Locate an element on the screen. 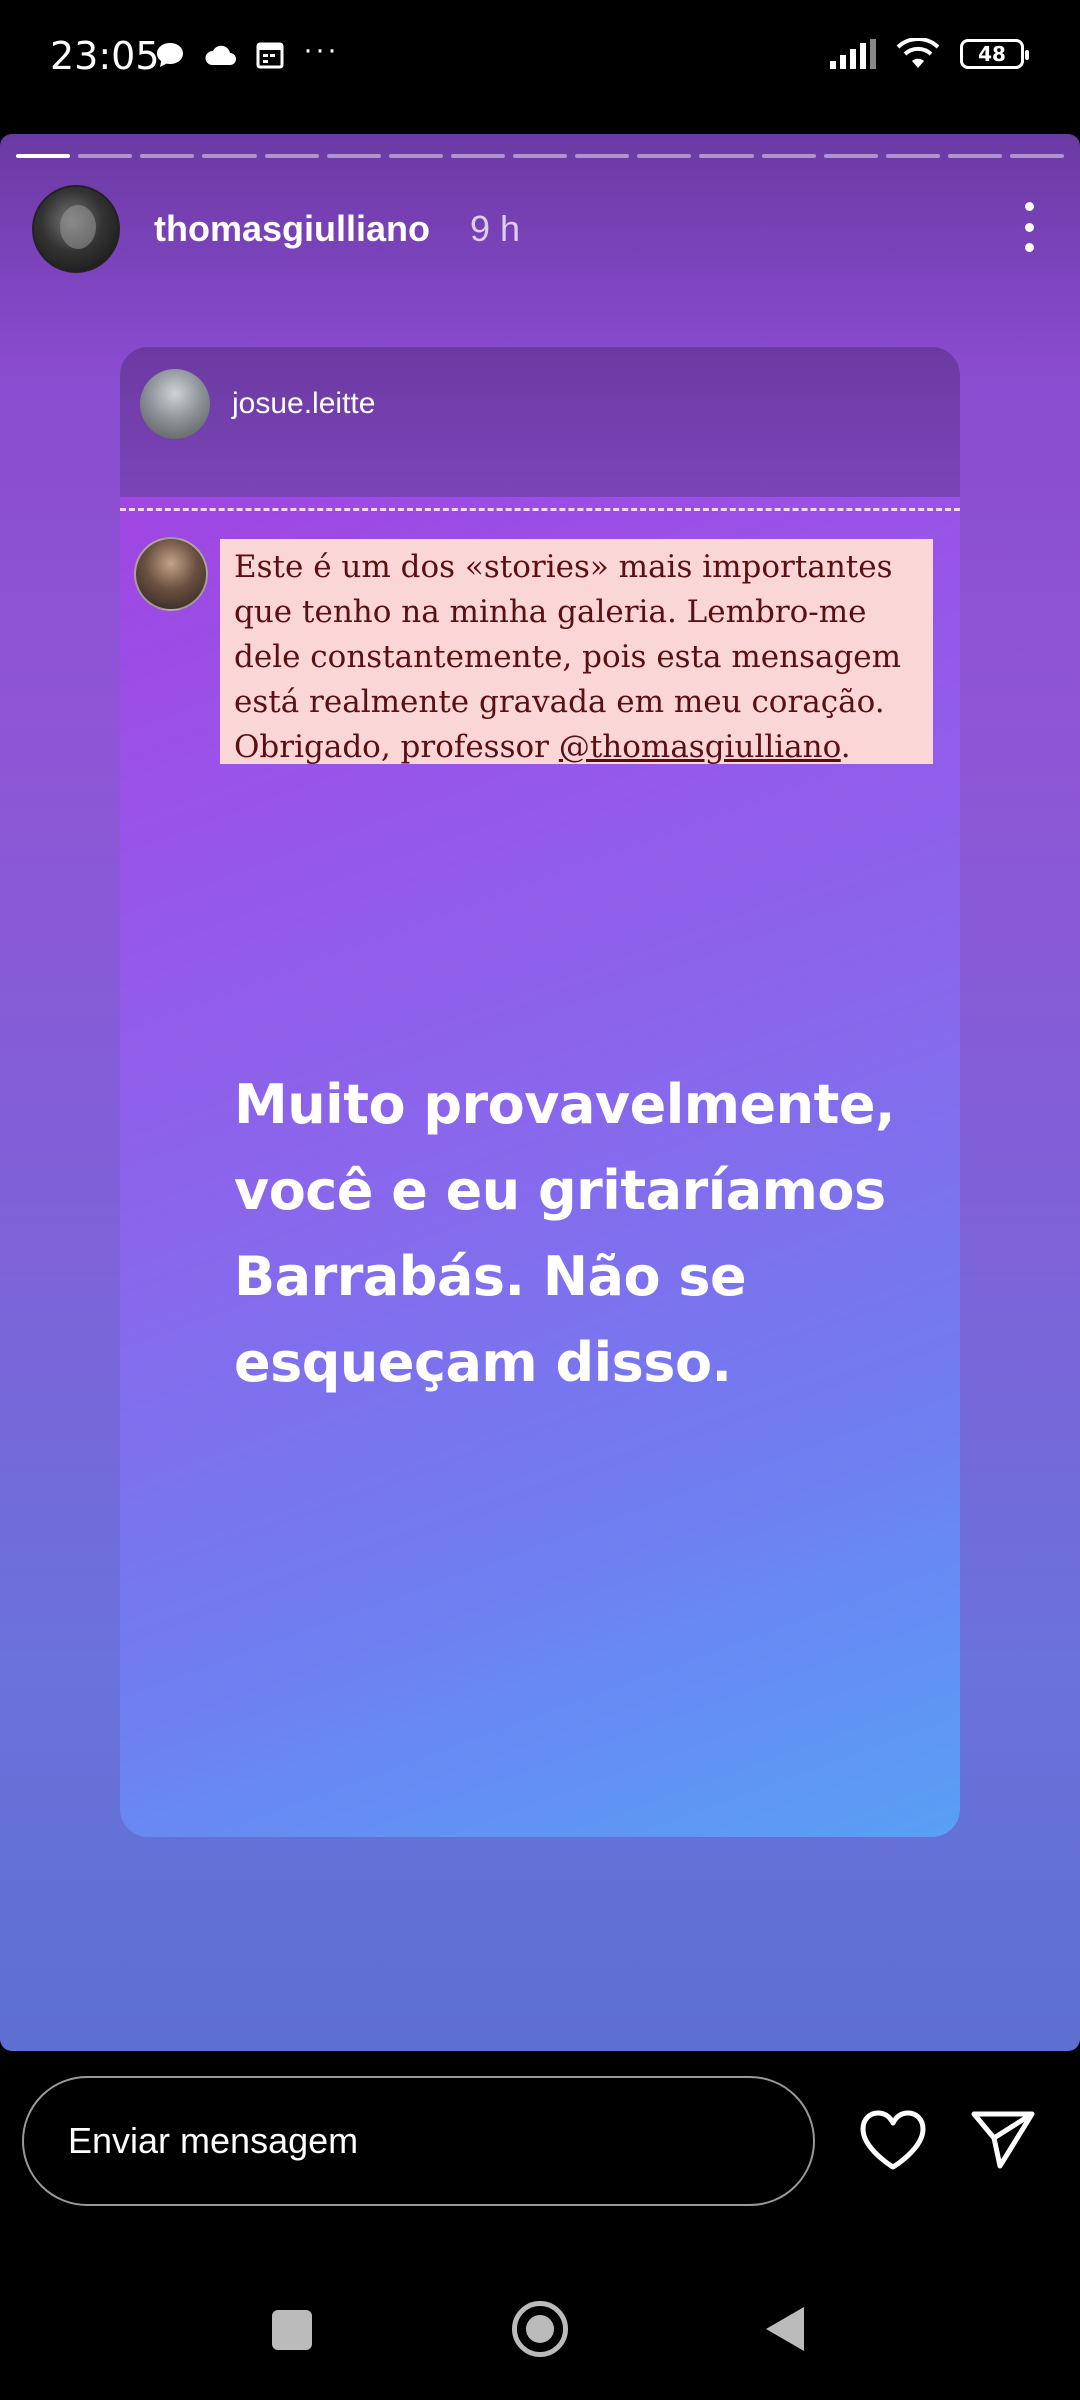 The width and height of the screenshot is (1080, 2400). system-navigation-bar is located at coordinates (540, 2325).